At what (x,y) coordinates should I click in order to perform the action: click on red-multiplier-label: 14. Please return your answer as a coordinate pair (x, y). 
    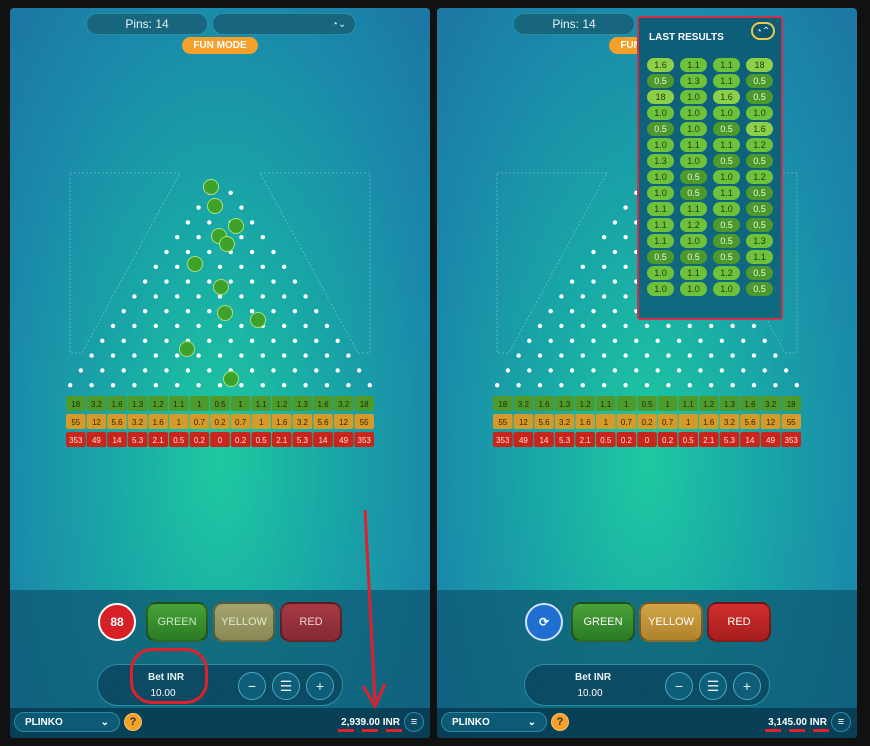
    Looking at the image, I should click on (750, 440).